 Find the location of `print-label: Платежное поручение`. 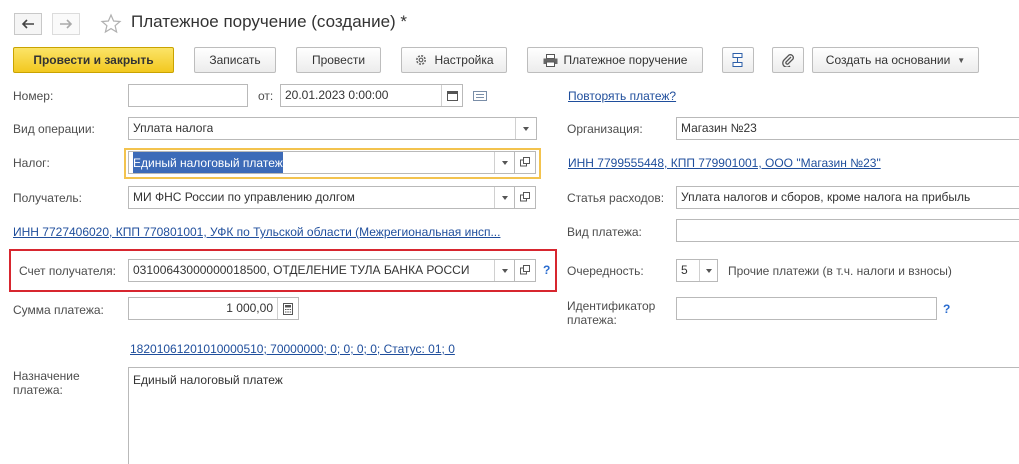

print-label: Платежное поручение is located at coordinates (625, 60).